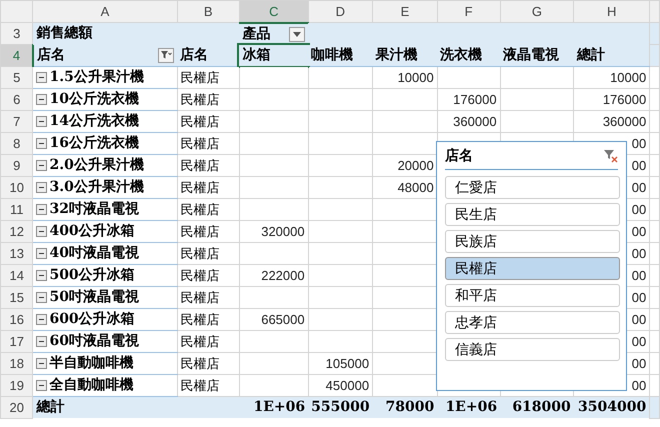  What do you see at coordinates (471, 407) in the screenshot?
I see `total-cell-text: 1E+06` at bounding box center [471, 407].